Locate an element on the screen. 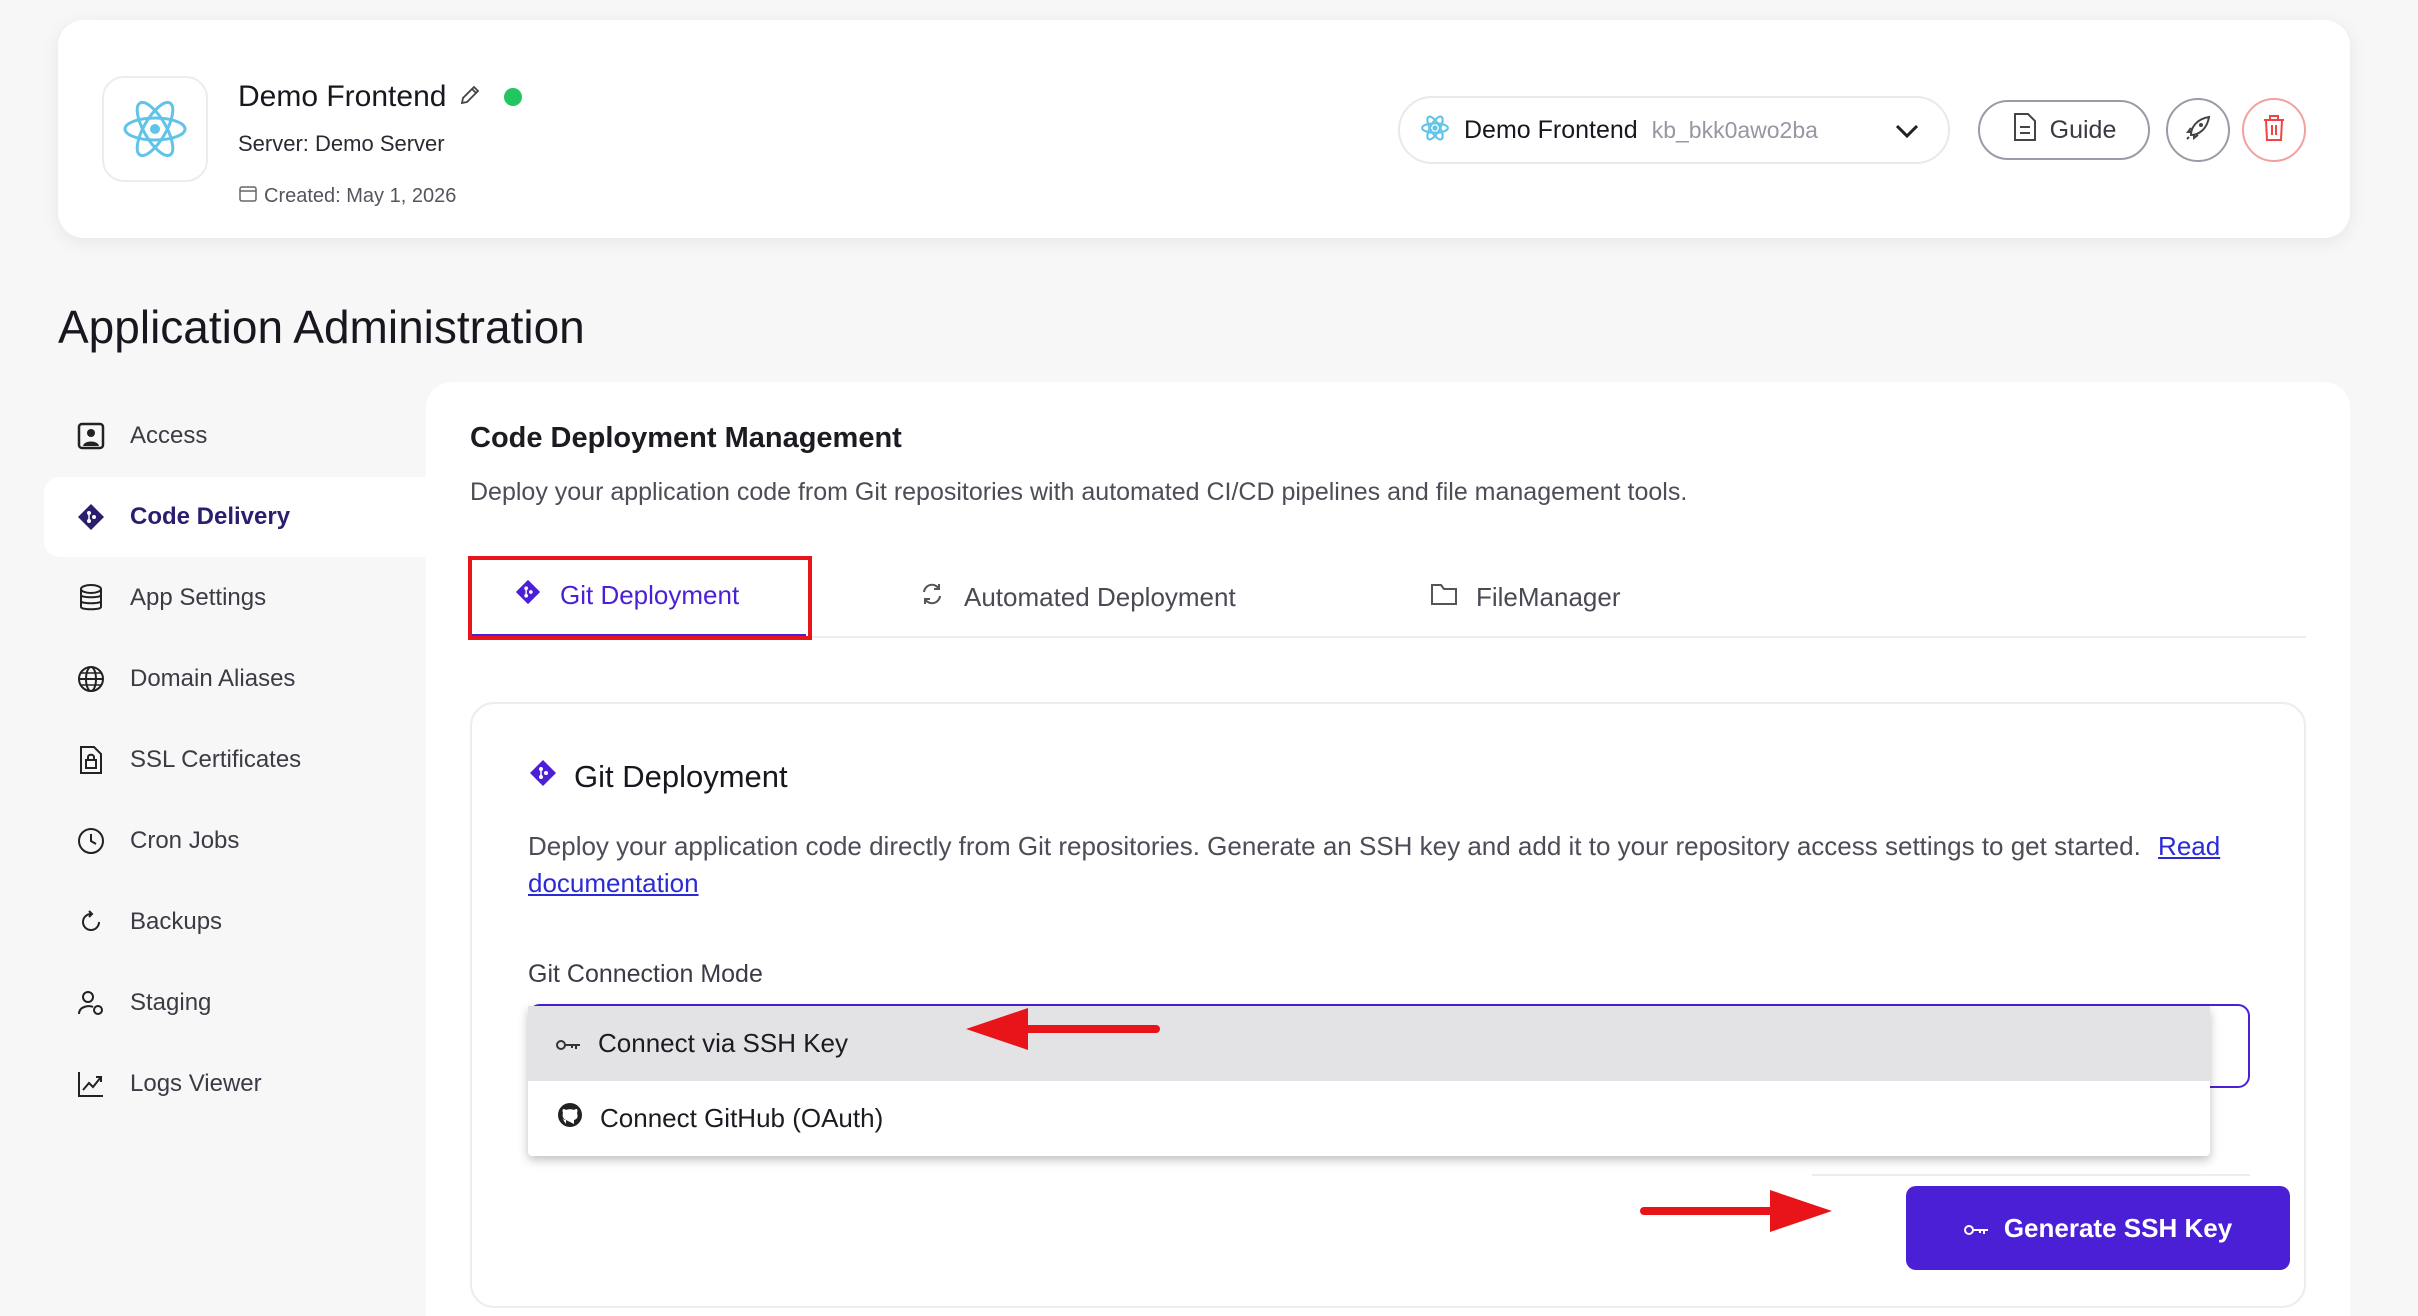 This screenshot has width=2418, height=1316. tab-filemanager: FileManager is located at coordinates (1525, 597).